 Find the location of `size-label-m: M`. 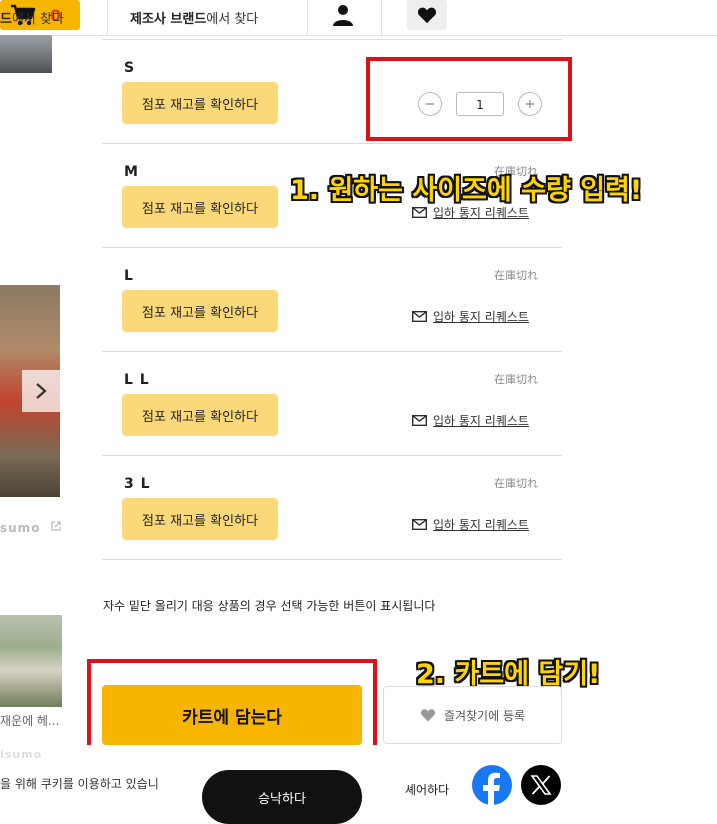

size-label-m: M is located at coordinates (131, 172).